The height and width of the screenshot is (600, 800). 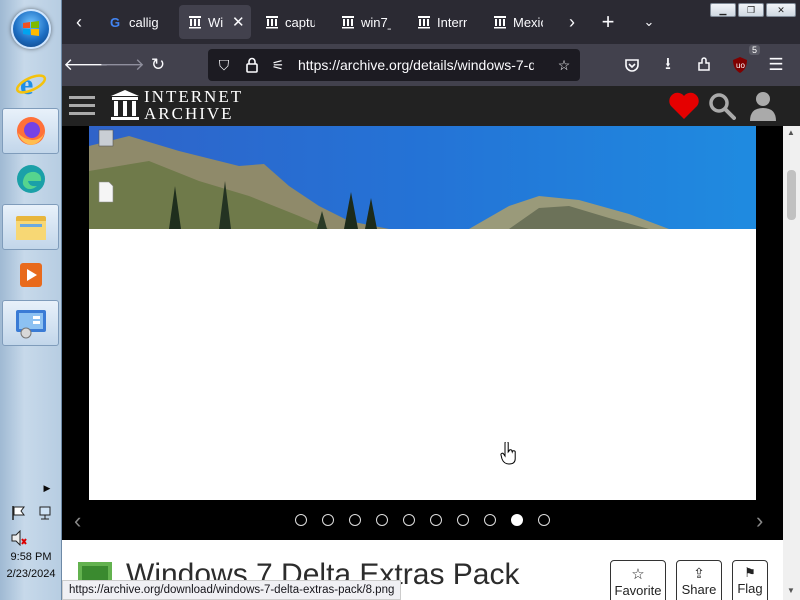 I want to click on ublock-origin-icon: uo 5, so click(x=743, y=62).